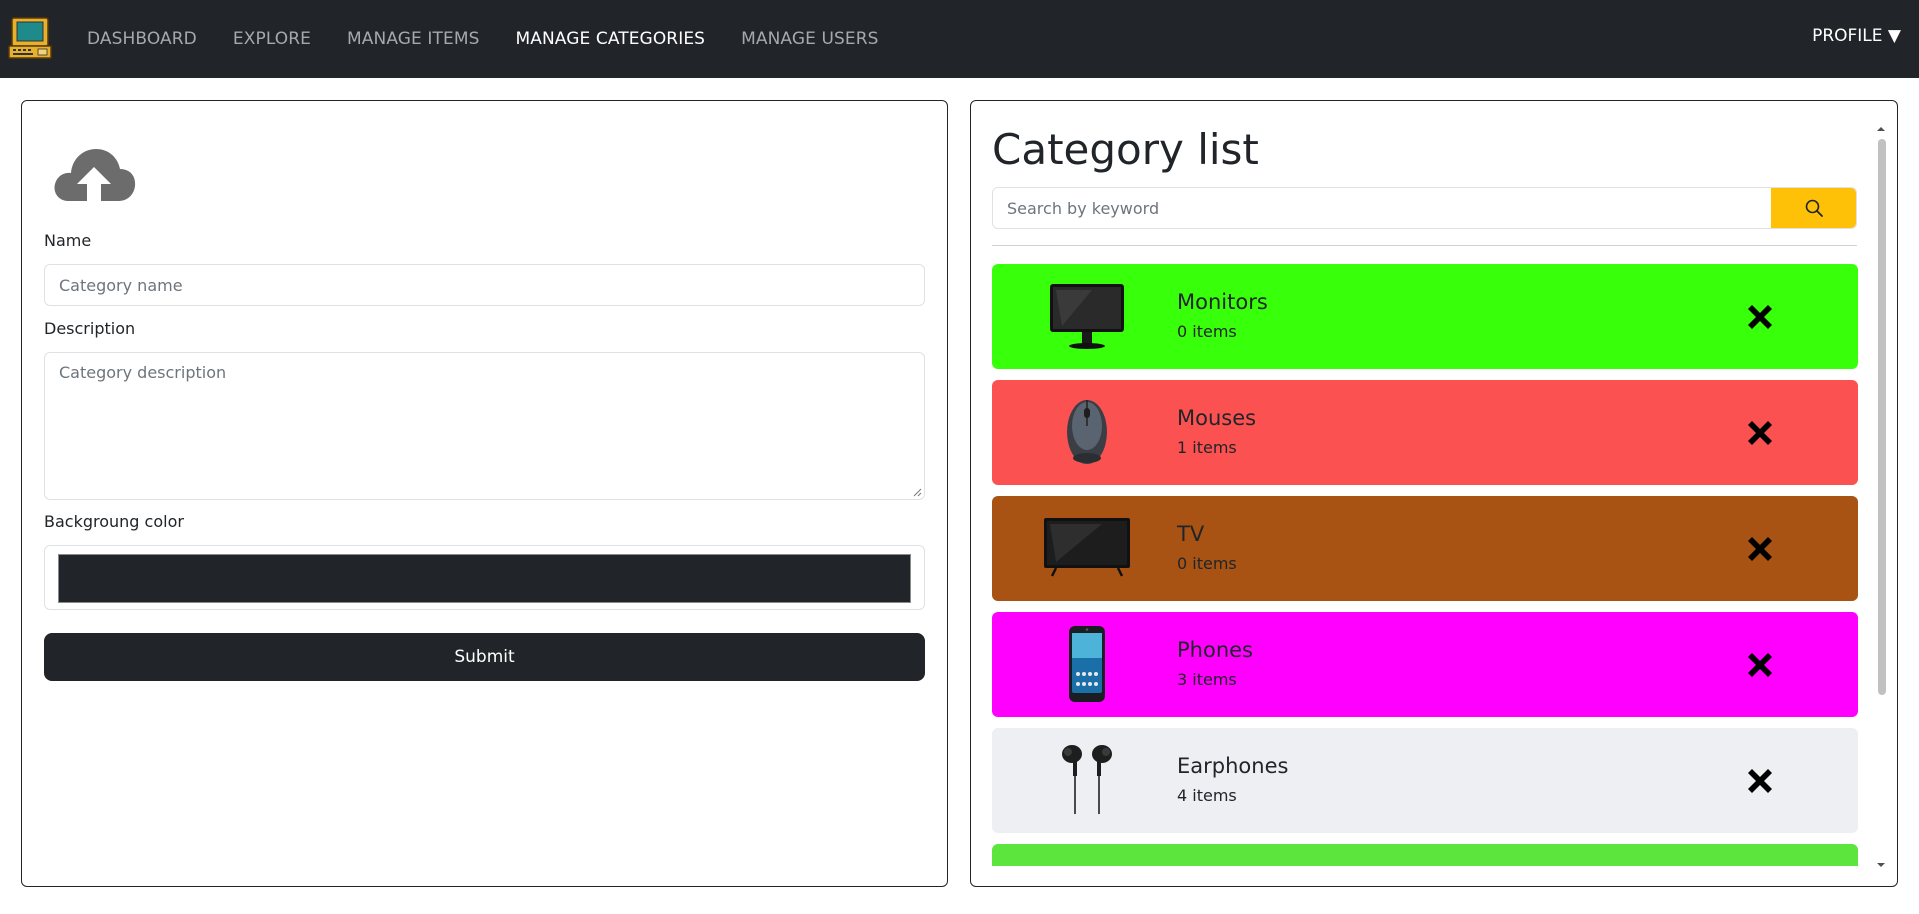 The width and height of the screenshot is (1919, 914). I want to click on cloud-upload-icon, so click(94, 174).